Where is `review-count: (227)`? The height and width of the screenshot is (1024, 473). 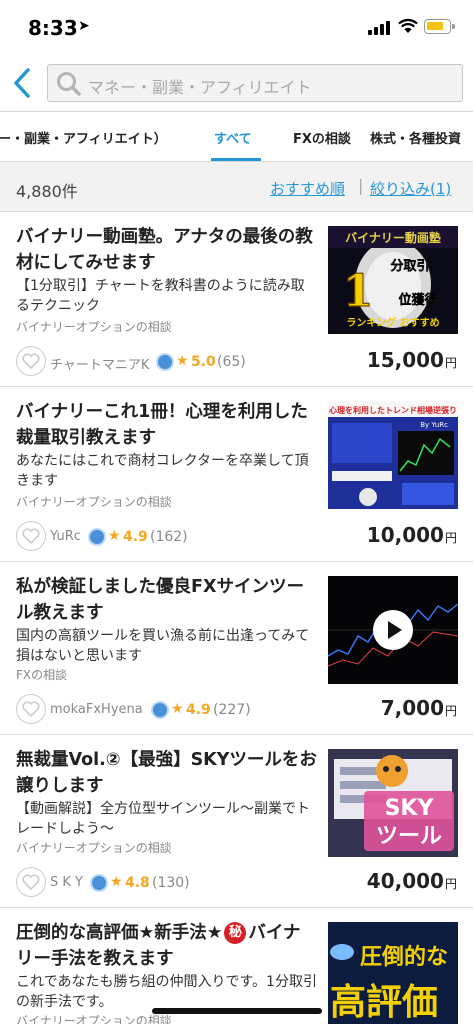 review-count: (227) is located at coordinates (232, 710).